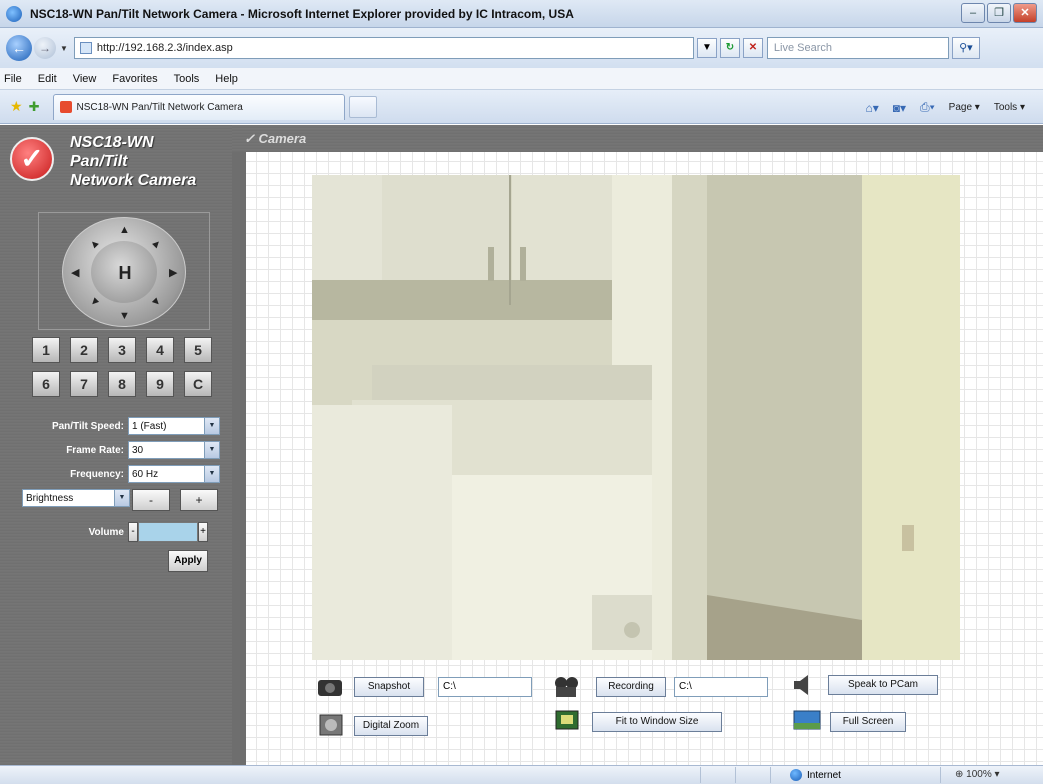 Image resolution: width=1043 pixels, height=784 pixels. Describe the element at coordinates (84, 350) in the screenshot. I see `preset-2: 2` at that location.